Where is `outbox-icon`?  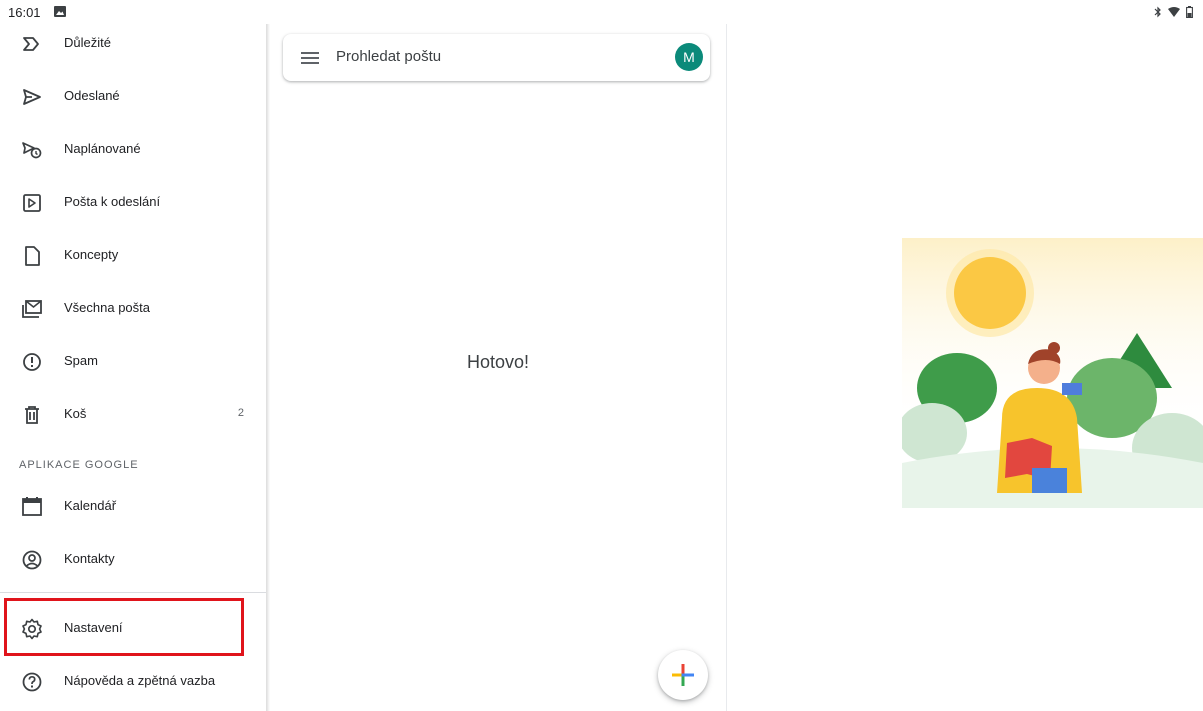
outbox-icon is located at coordinates (32, 203).